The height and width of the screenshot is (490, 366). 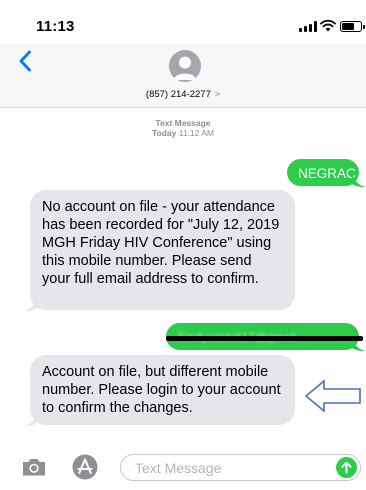 What do you see at coordinates (55, 26) in the screenshot?
I see `status-time: 11:13` at bounding box center [55, 26].